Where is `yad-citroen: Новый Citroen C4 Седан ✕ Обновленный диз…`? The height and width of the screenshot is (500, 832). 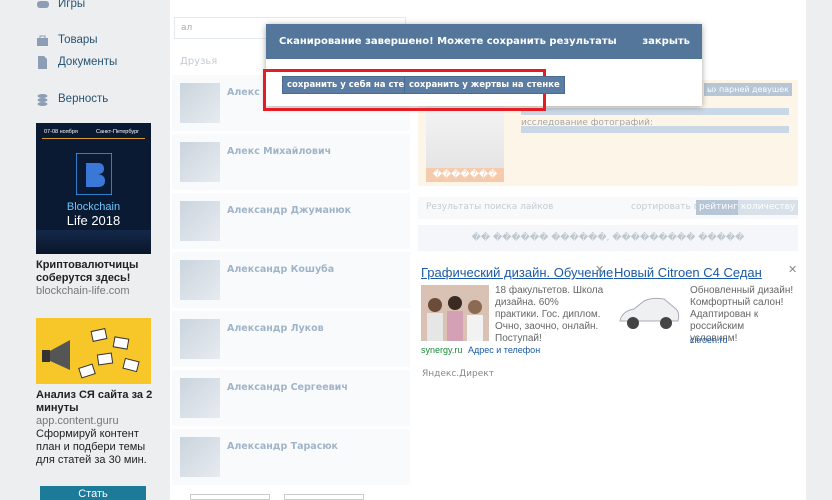 yad-citroen: Новый Citroen C4 Седан ✕ Обновленный диз… is located at coordinates (706, 309).